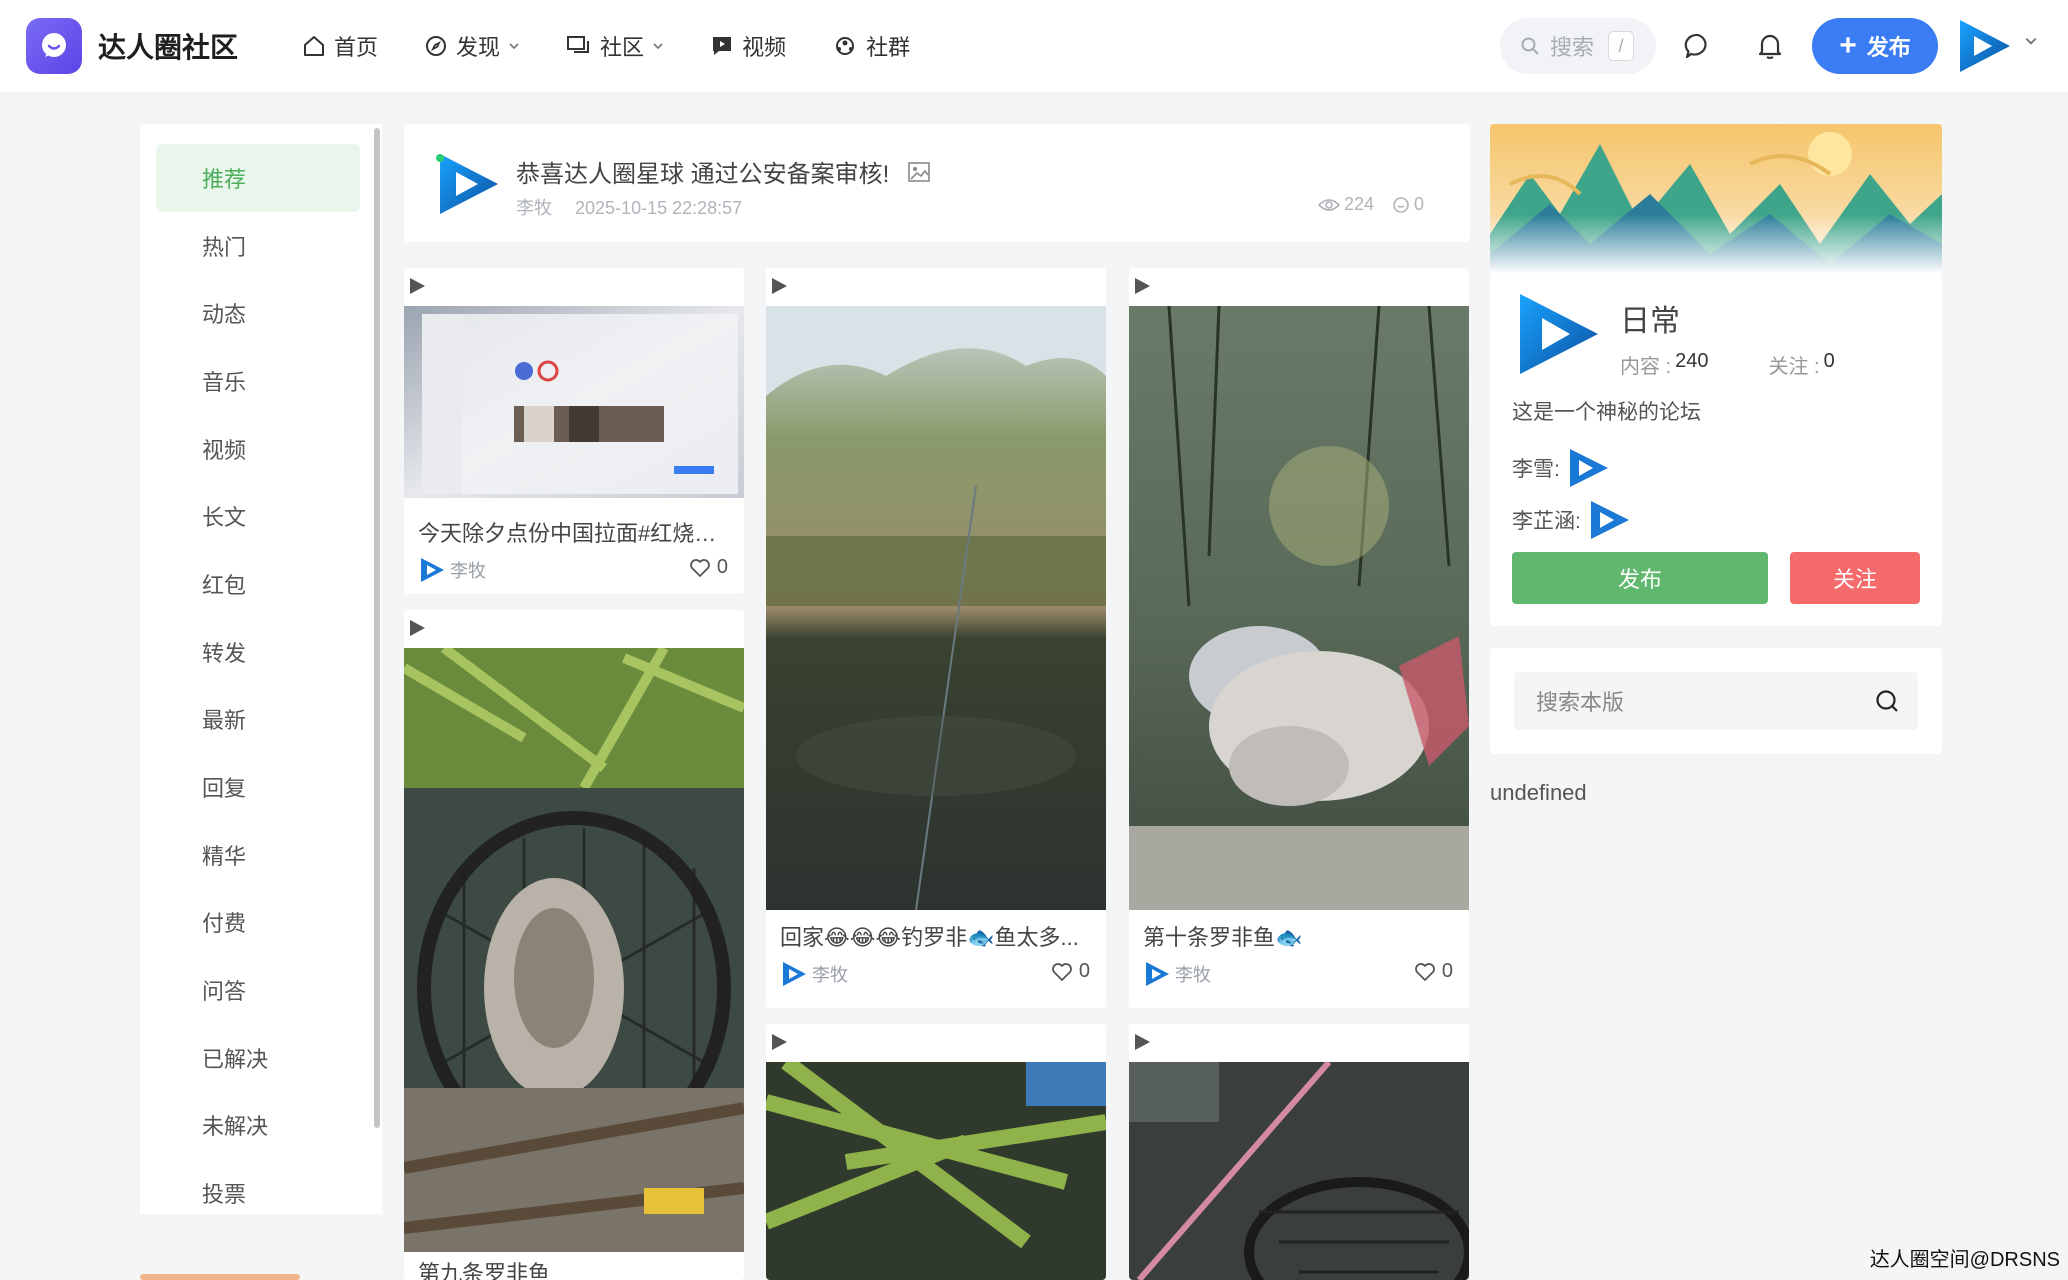 The height and width of the screenshot is (1280, 2068). What do you see at coordinates (1650, 321) in the screenshot?
I see `forum-name: 日常` at bounding box center [1650, 321].